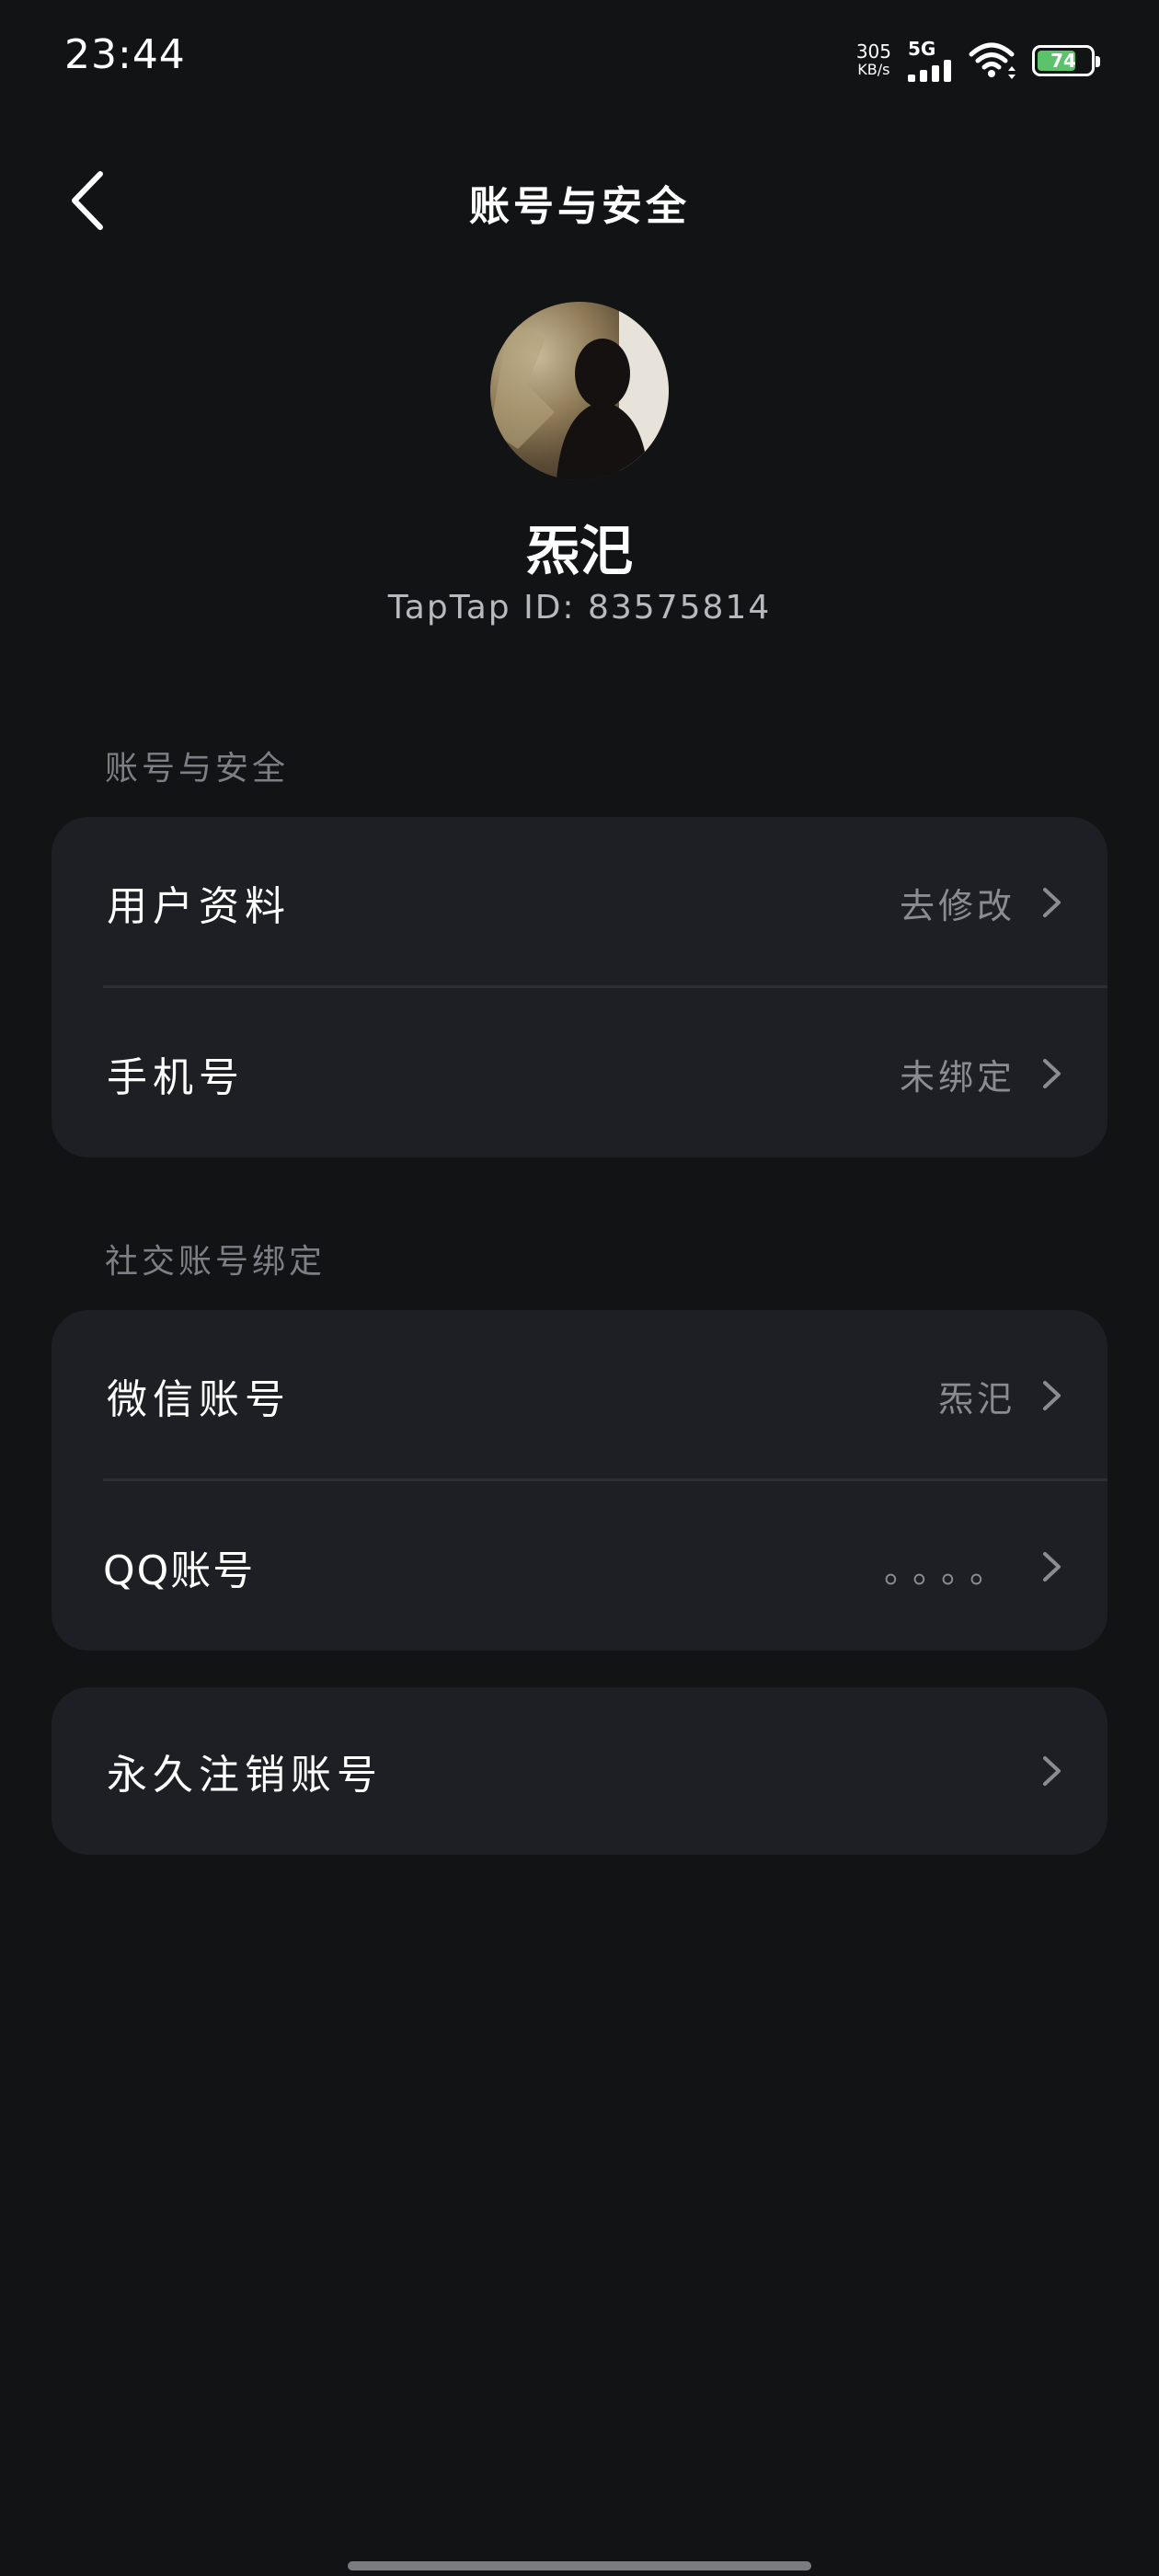  I want to click on row-label: 用户资料, so click(199, 906).